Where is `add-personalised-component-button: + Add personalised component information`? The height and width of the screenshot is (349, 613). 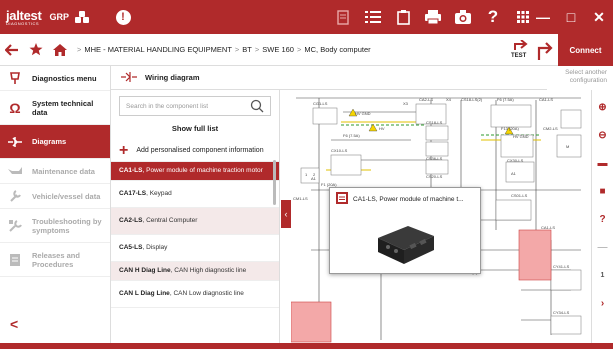 add-personalised-component-button: + Add personalised component information is located at coordinates (195, 151).